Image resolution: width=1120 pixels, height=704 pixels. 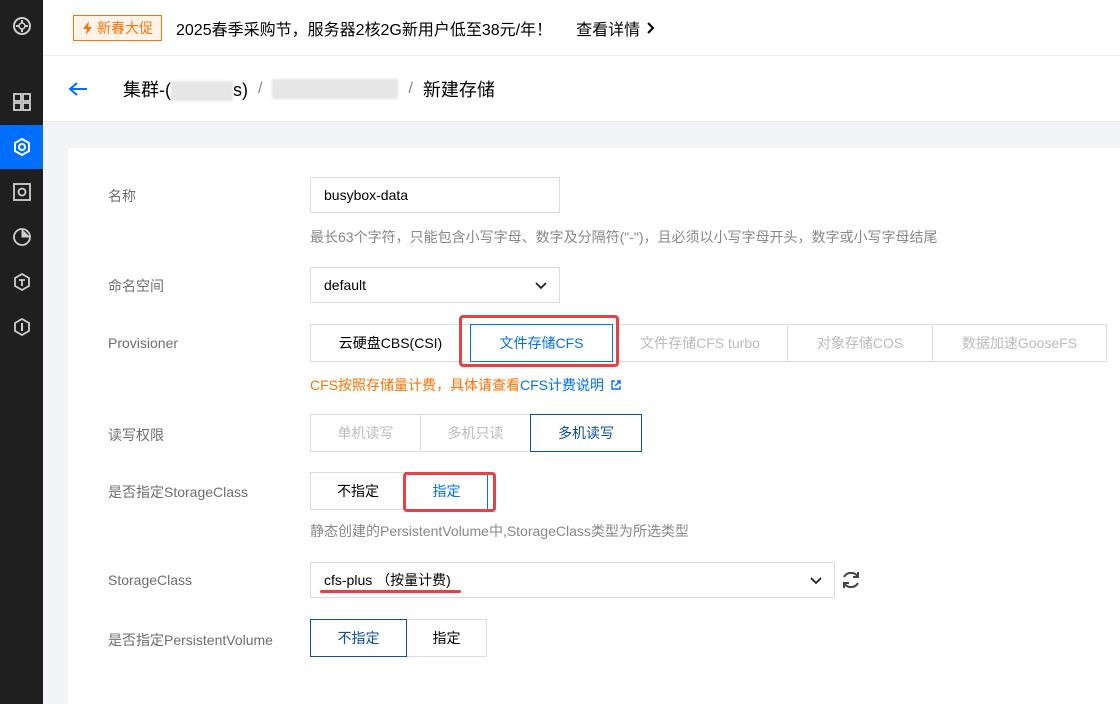 What do you see at coordinates (387, 580) in the screenshot?
I see `storageclass-select-value: cfs-plus （按量计费)` at bounding box center [387, 580].